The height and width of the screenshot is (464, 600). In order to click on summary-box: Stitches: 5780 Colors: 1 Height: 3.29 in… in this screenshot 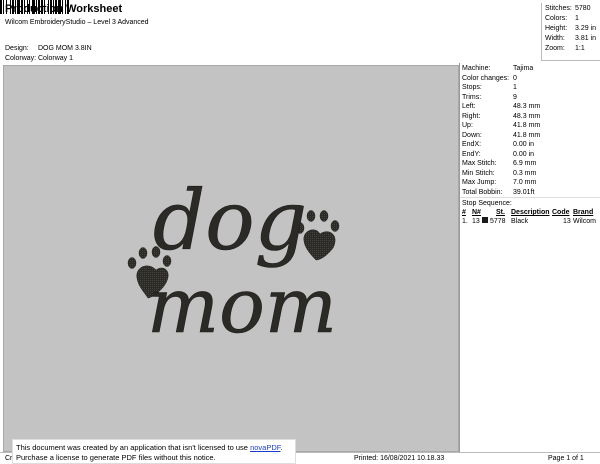, I will do `click(570, 32)`.